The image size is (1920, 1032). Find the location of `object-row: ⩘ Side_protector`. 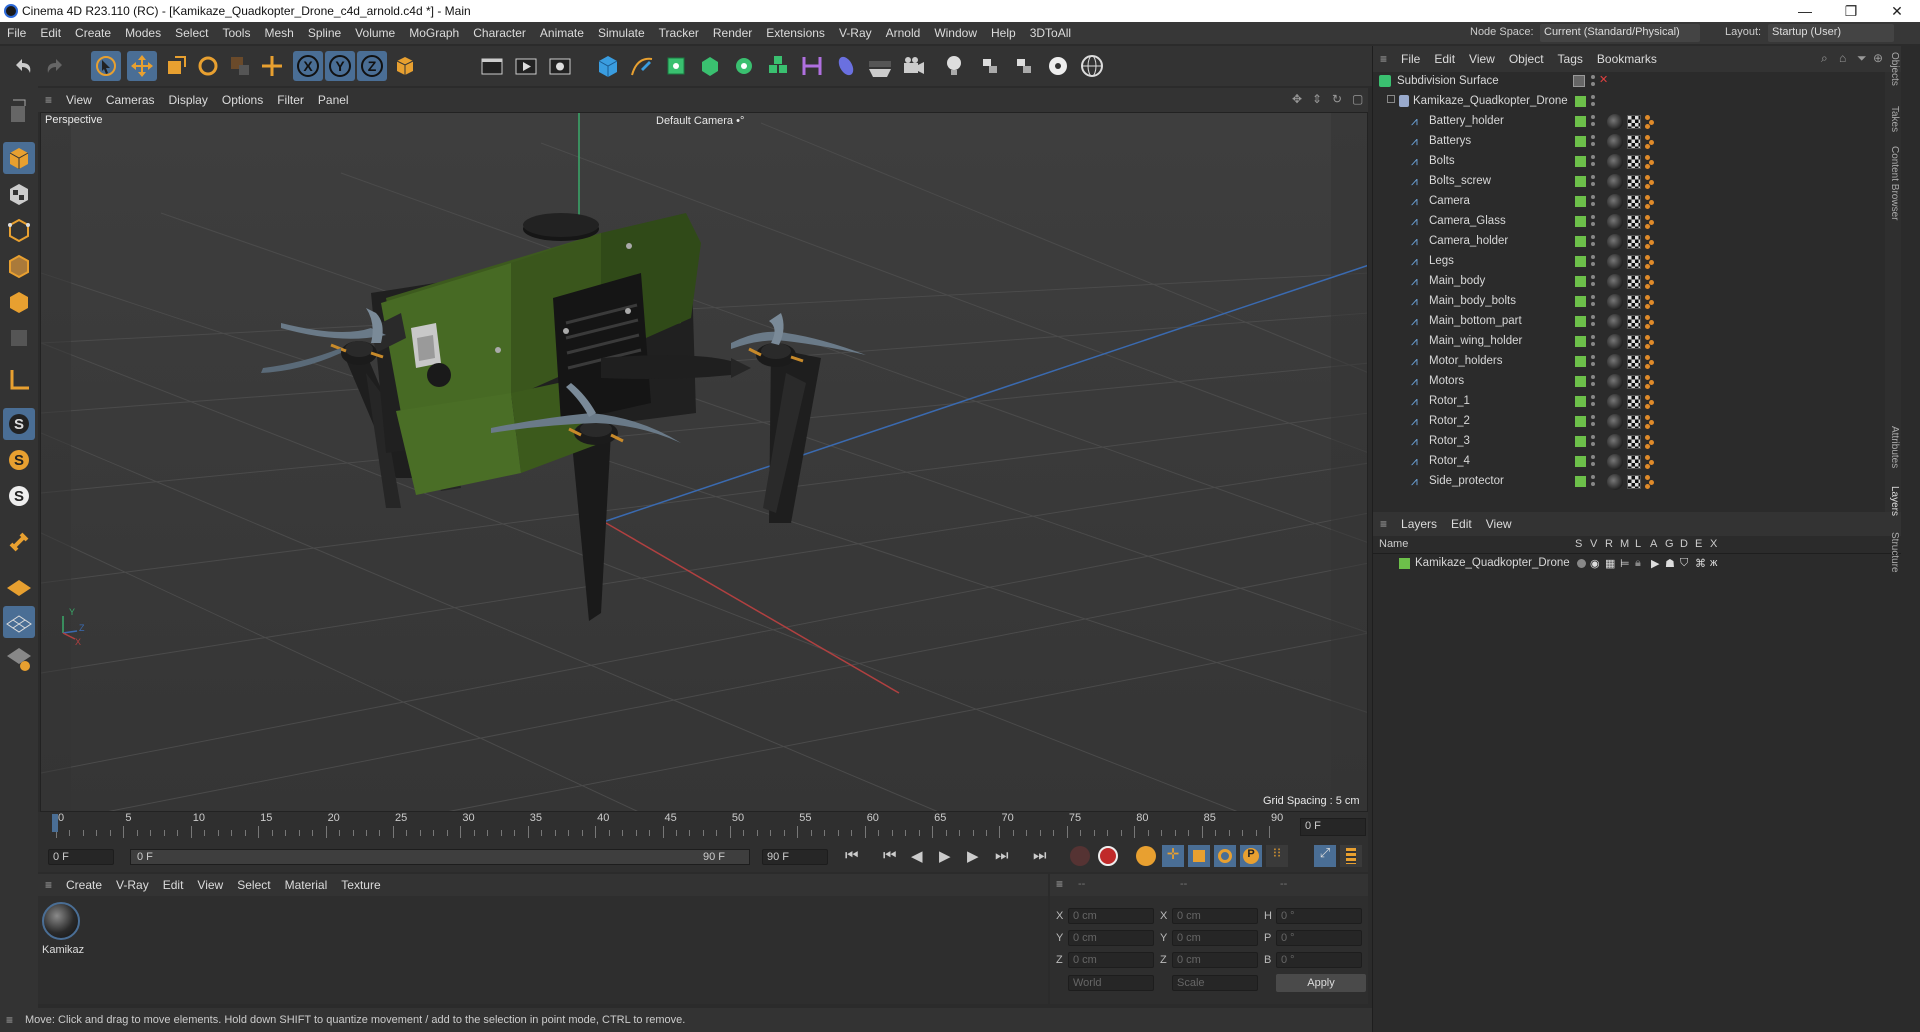

object-row: ⩘ Side_protector is located at coordinates (1628, 482).